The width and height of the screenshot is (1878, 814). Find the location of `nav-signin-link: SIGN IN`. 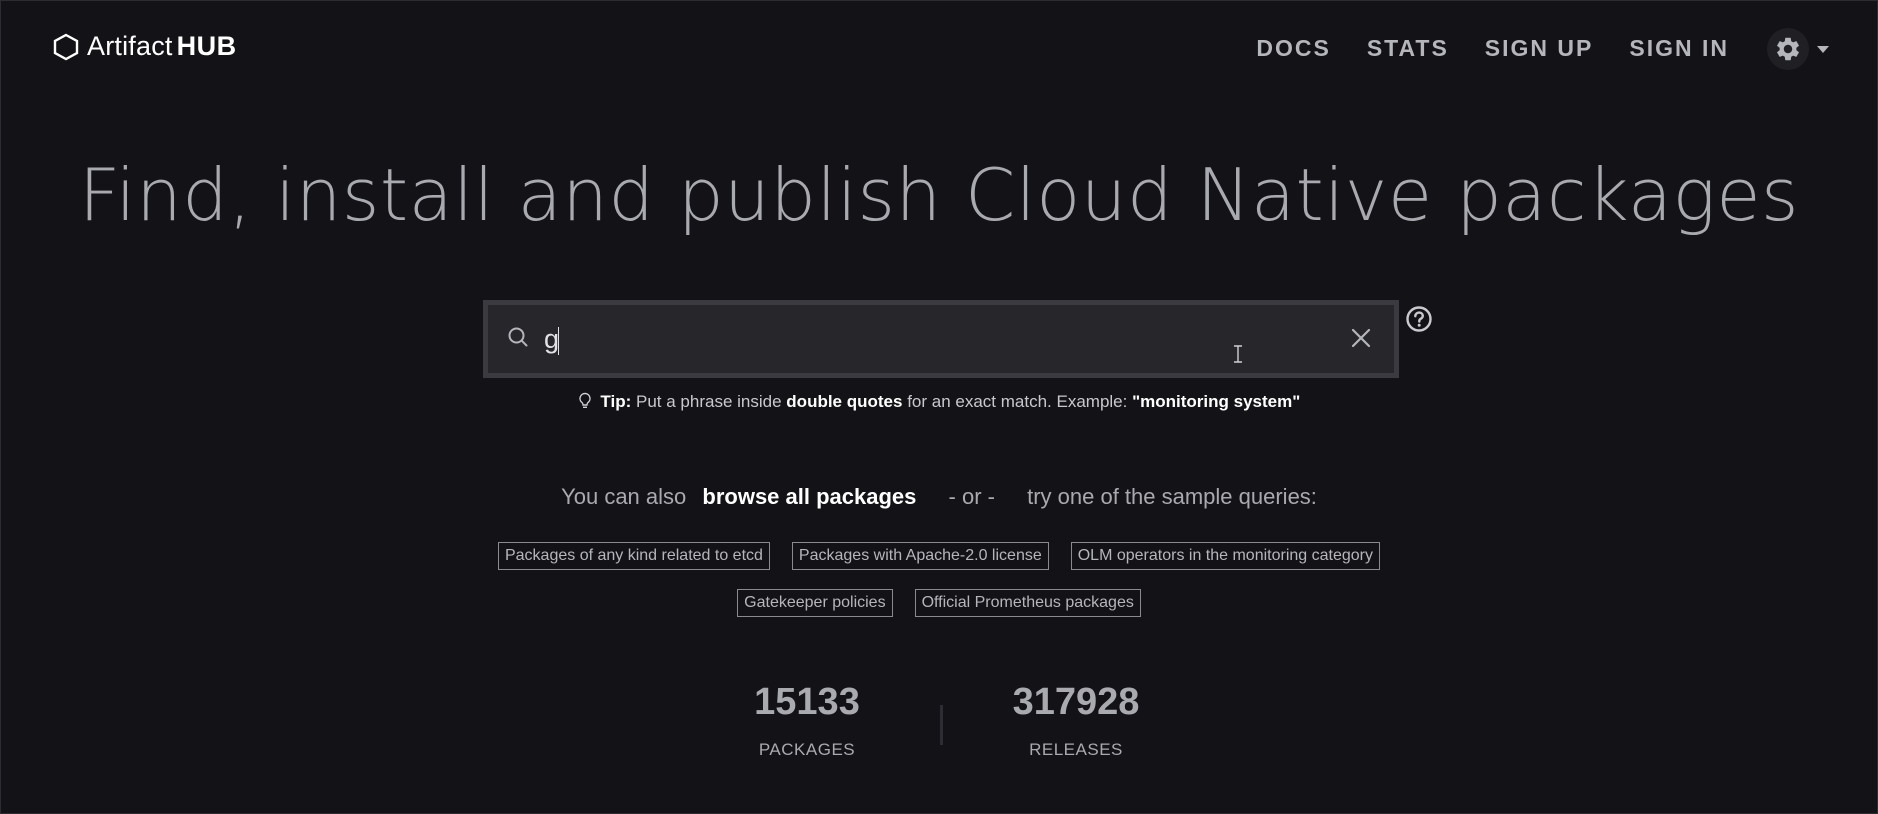

nav-signin-link: SIGN IN is located at coordinates (1679, 48).